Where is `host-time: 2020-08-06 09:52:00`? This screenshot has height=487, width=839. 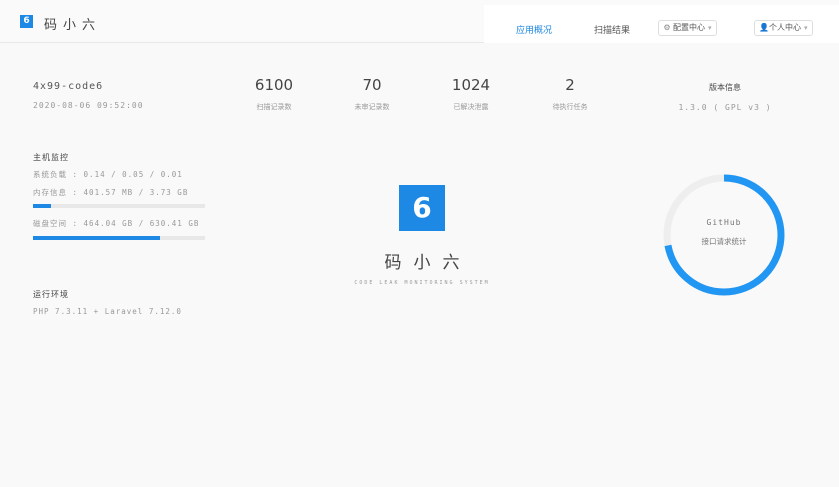
host-time: 2020-08-06 09:52:00 is located at coordinates (88, 105).